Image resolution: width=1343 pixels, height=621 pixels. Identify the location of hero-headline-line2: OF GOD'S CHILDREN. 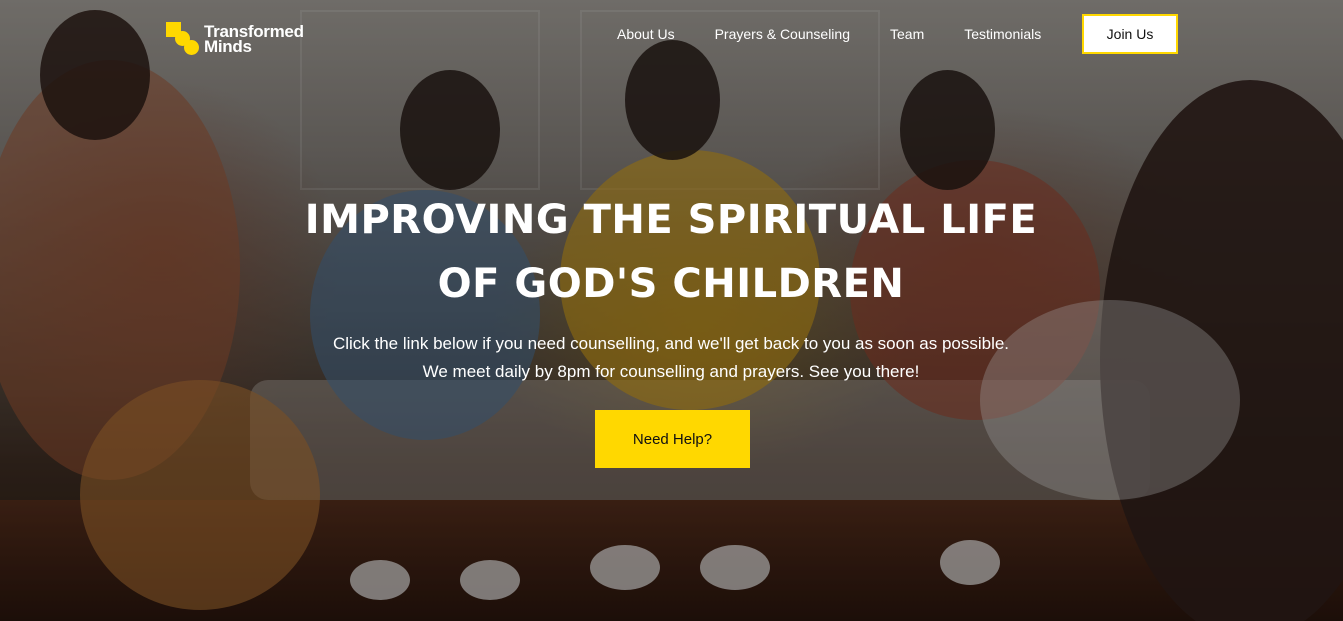
(671, 284).